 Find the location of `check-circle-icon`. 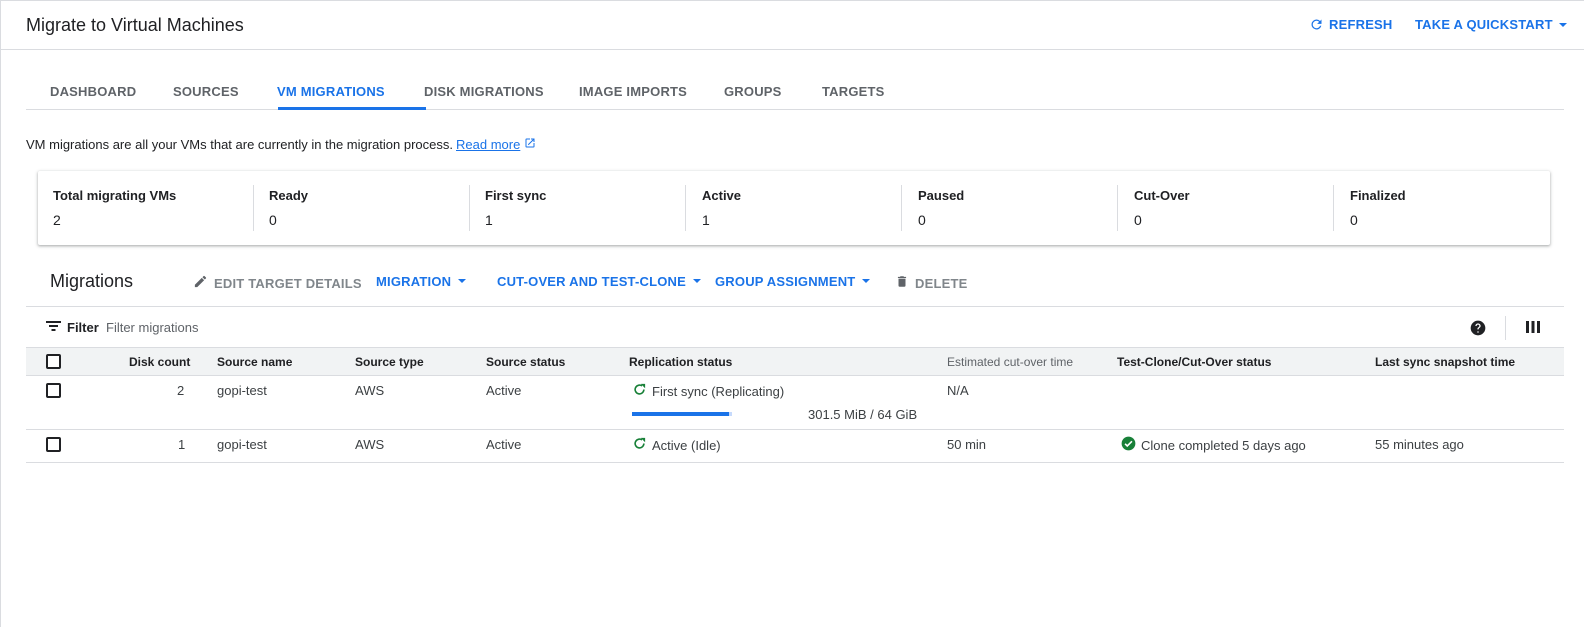

check-circle-icon is located at coordinates (1128, 445).